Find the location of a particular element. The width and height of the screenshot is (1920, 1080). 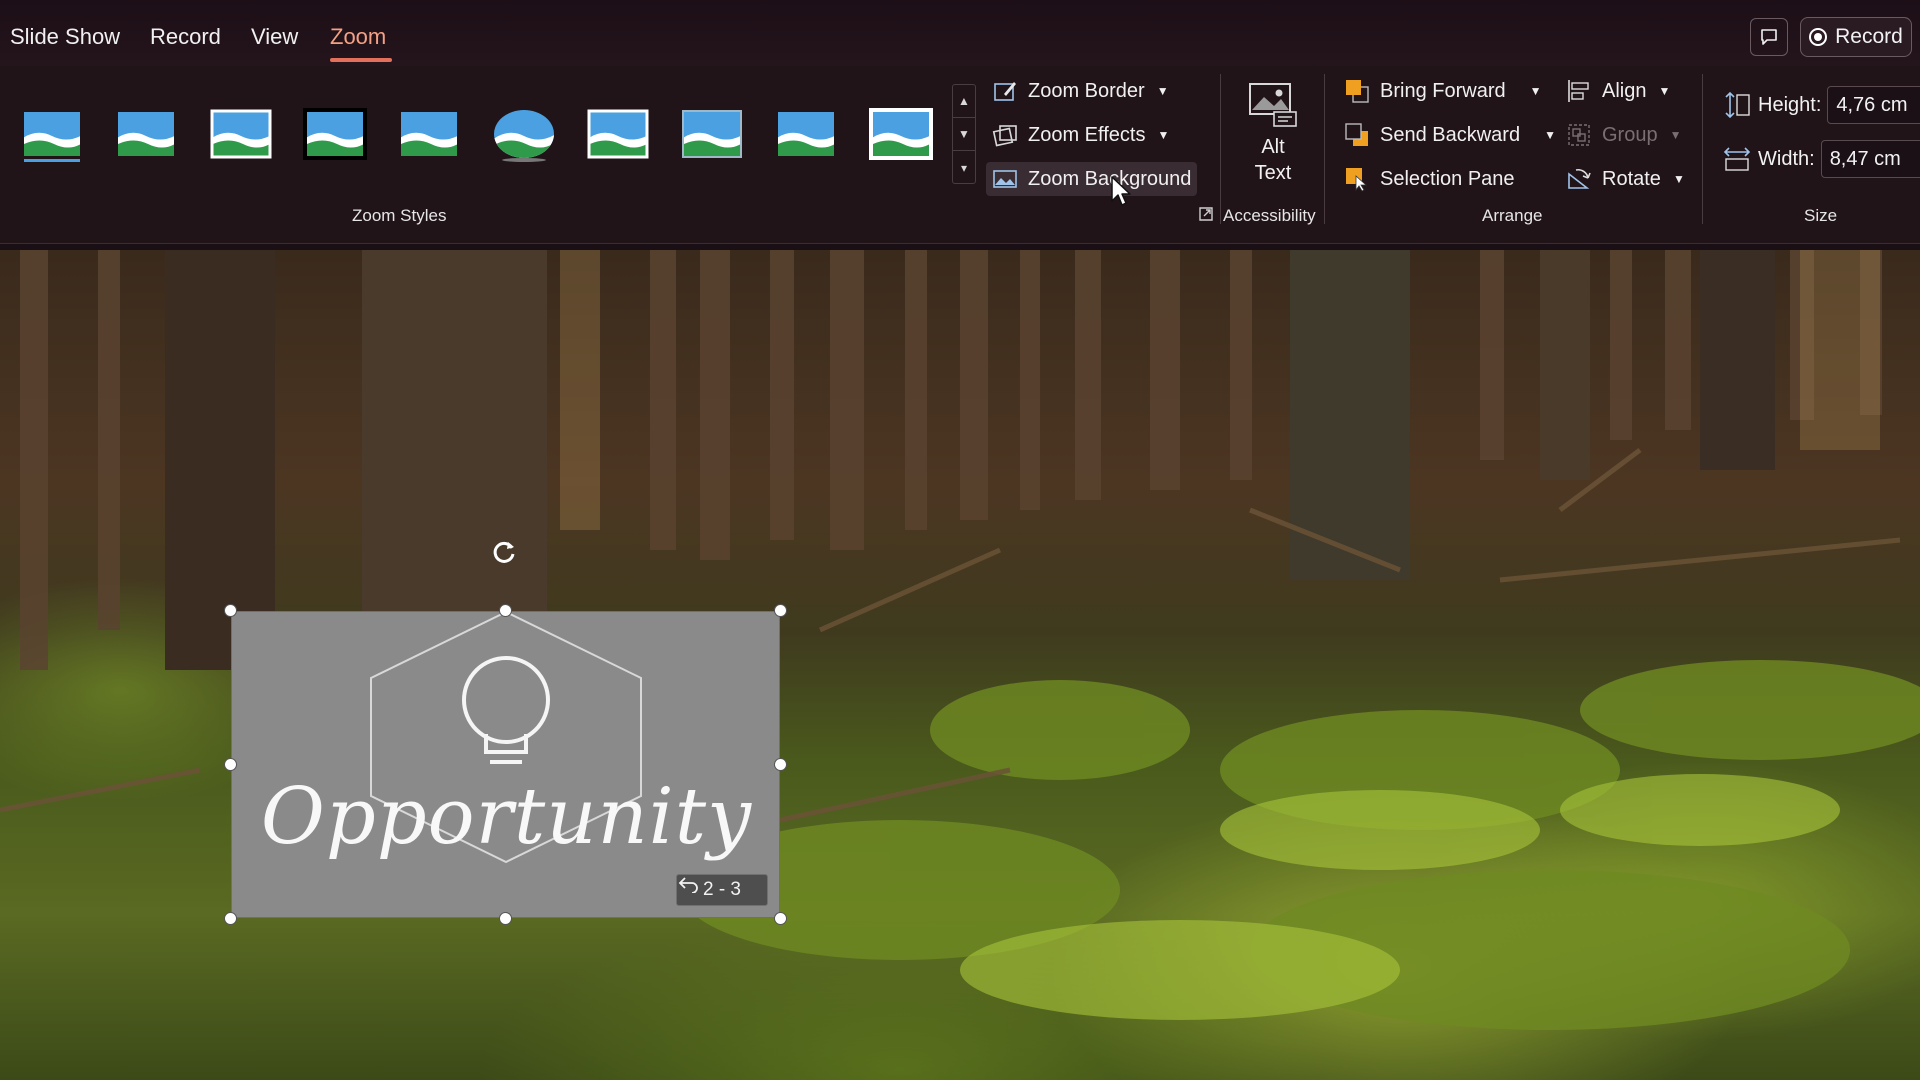

send-backward-icon is located at coordinates (1357, 135).